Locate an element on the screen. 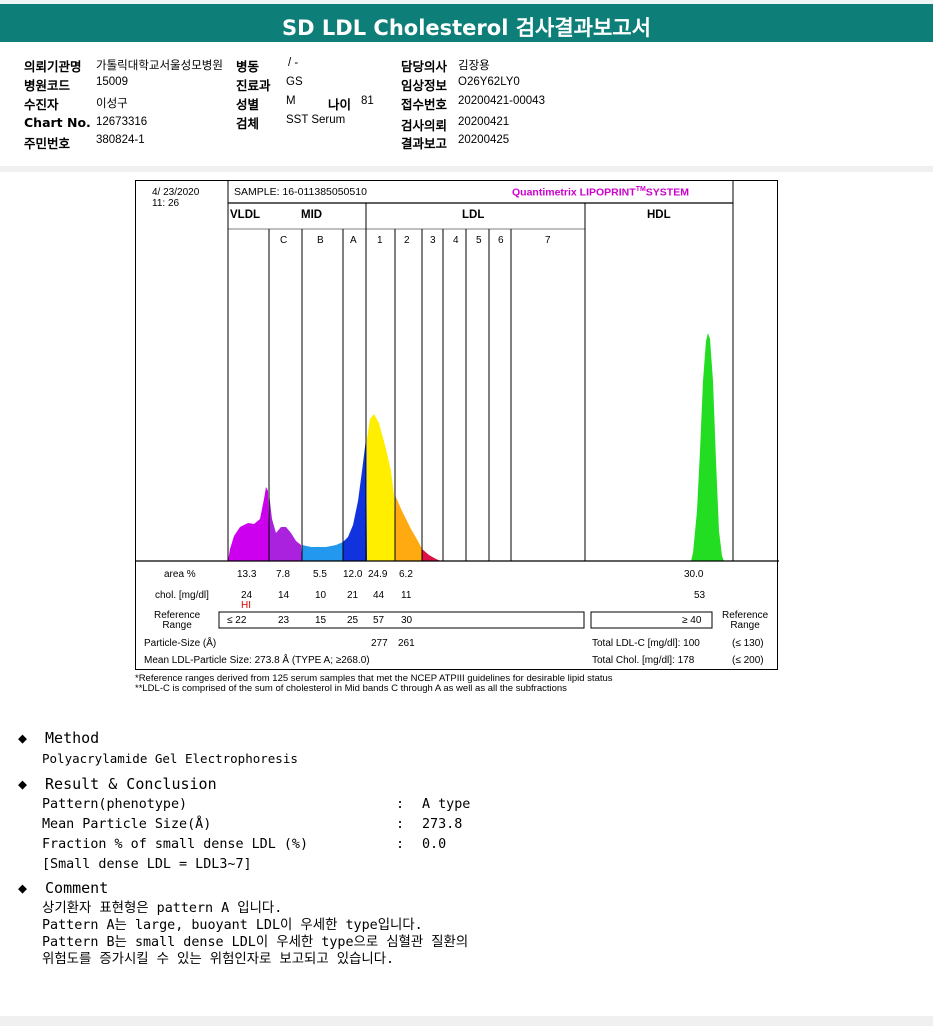  hospital-code-value: 15009 is located at coordinates (112, 82).